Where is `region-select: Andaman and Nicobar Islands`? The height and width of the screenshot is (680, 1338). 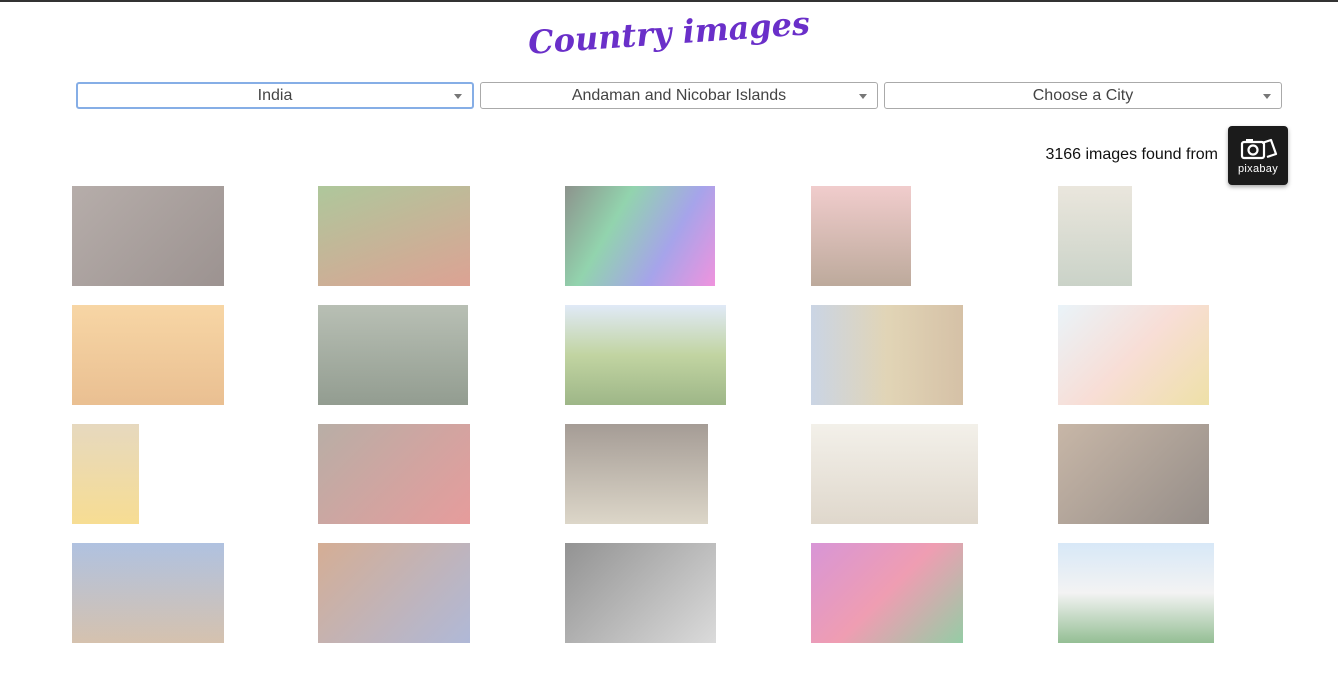
region-select: Andaman and Nicobar Islands is located at coordinates (679, 95).